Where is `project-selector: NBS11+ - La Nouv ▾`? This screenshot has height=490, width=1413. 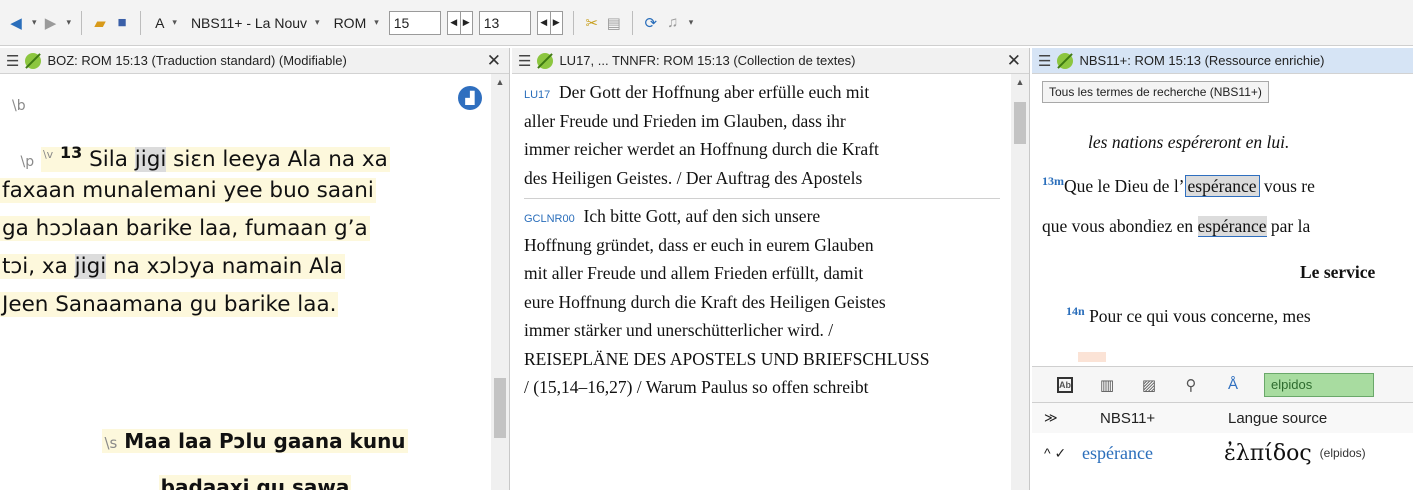
project-selector: NBS11+ - La Nouv ▾ is located at coordinates (255, 23).